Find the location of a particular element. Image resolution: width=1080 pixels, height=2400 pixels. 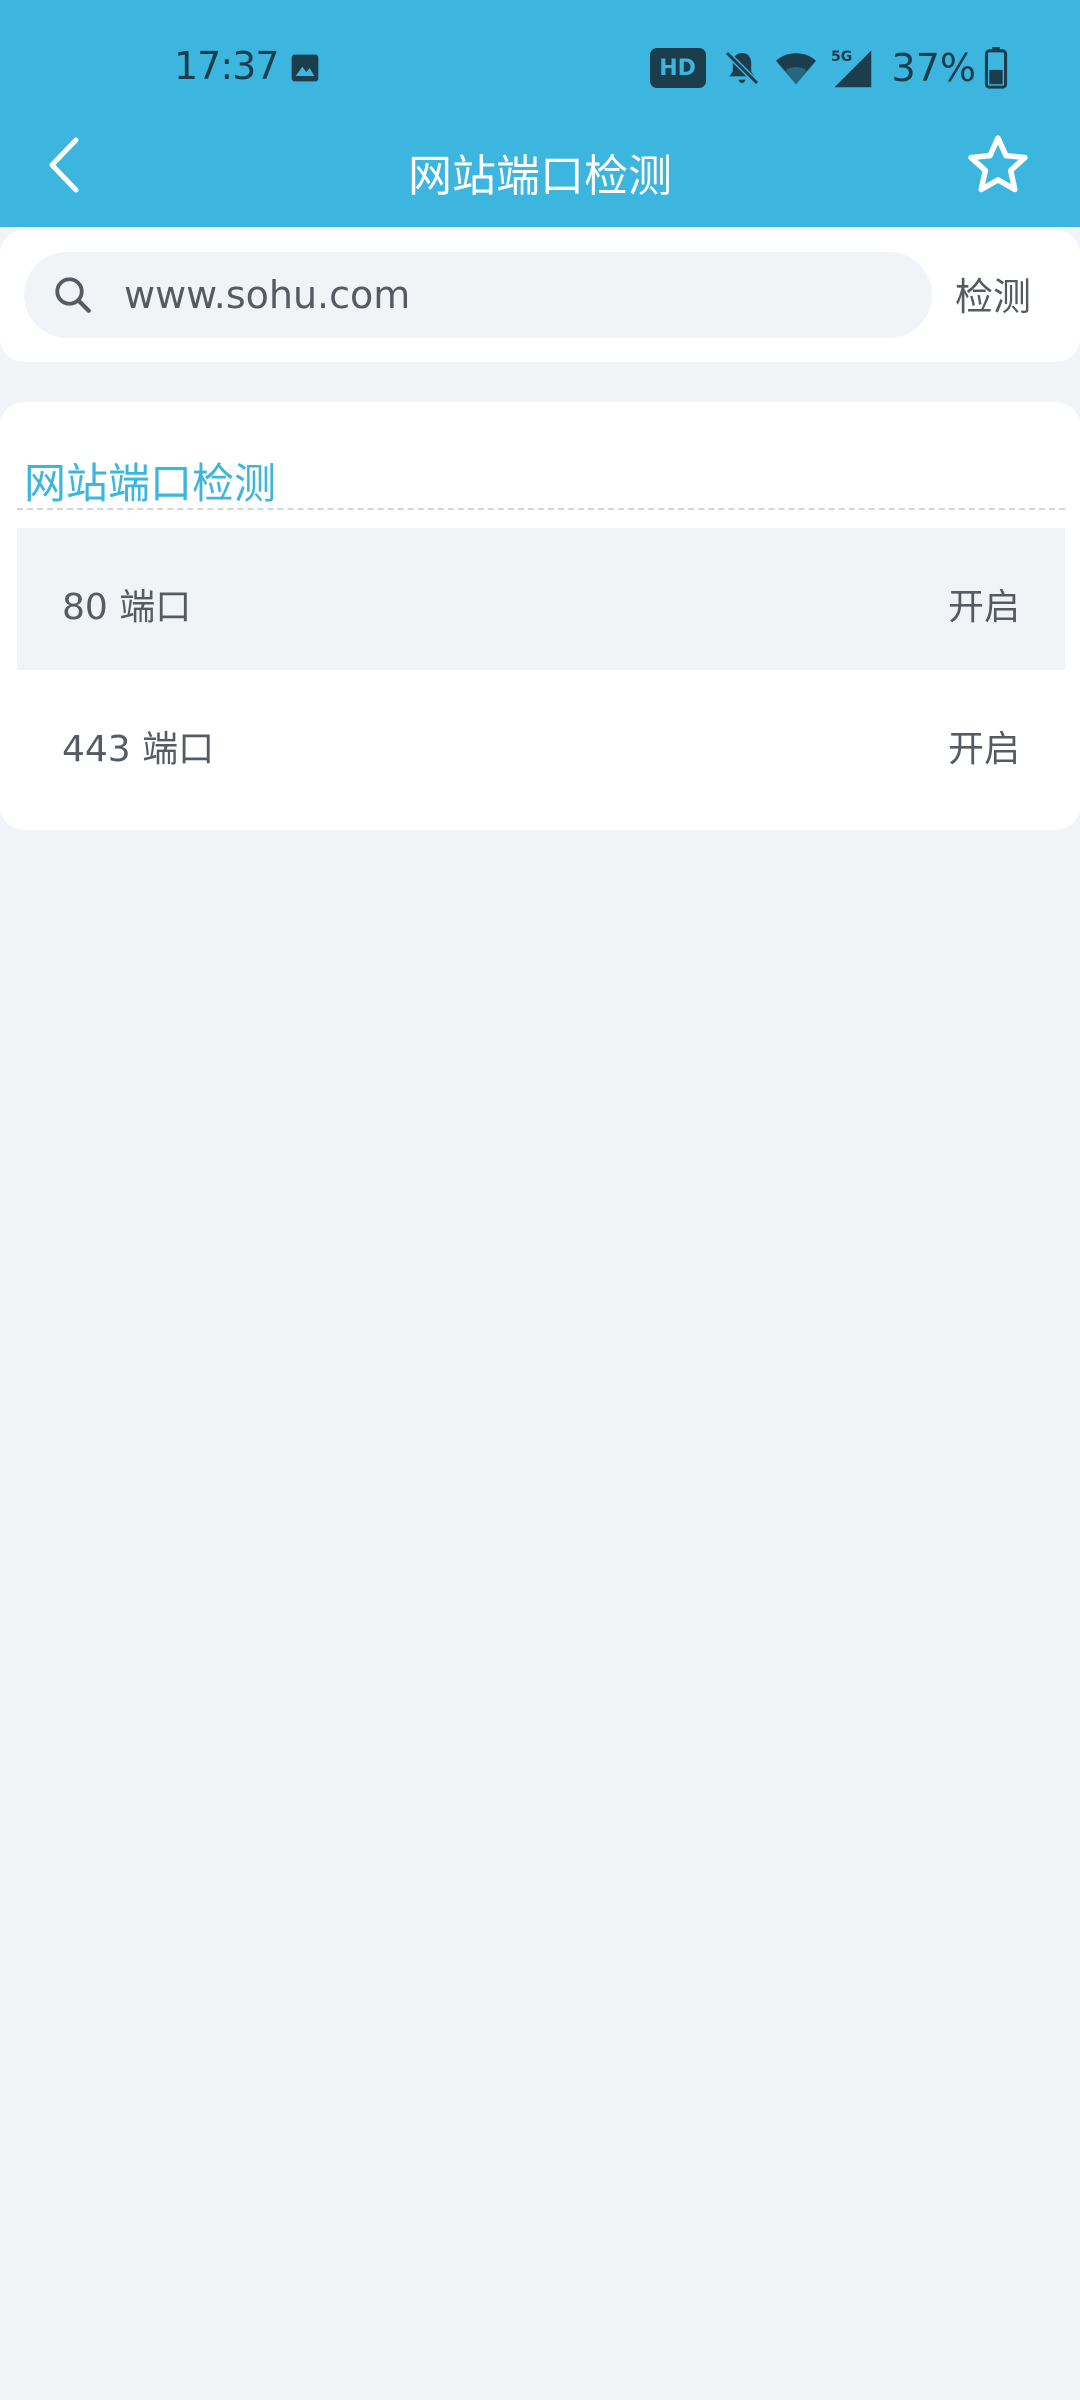

section-divider is located at coordinates (541, 509).